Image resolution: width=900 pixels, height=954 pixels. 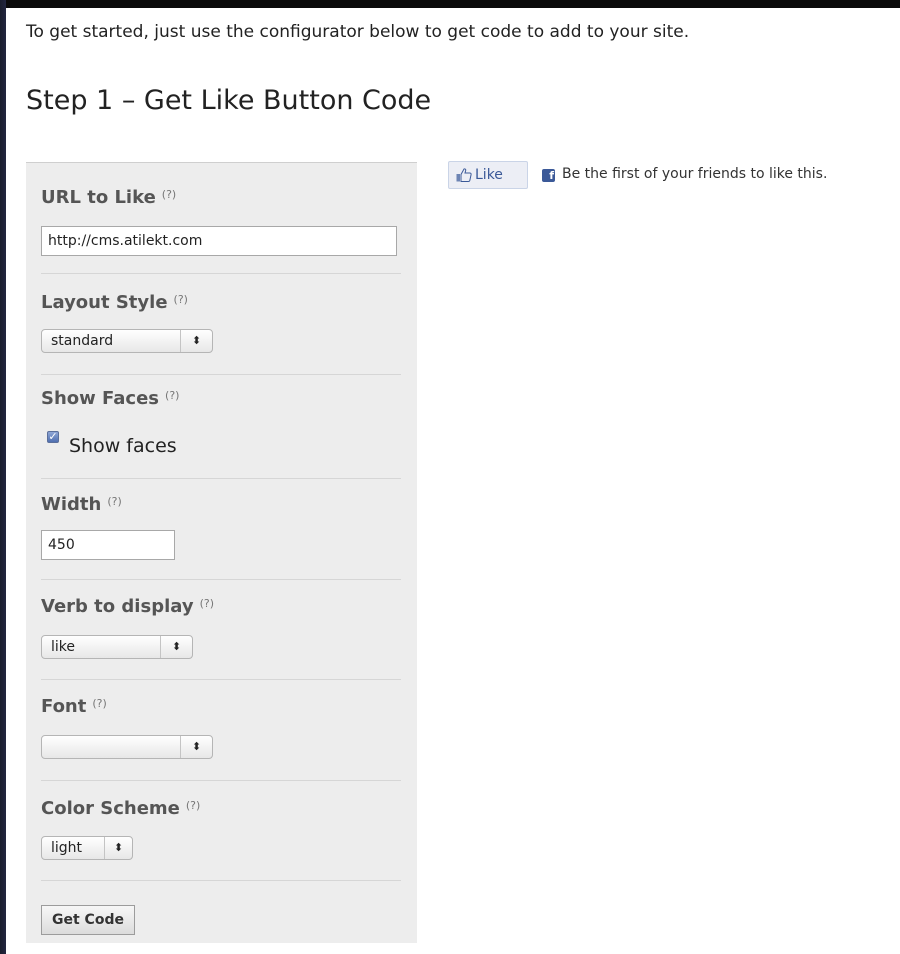 What do you see at coordinates (100, 398) in the screenshot?
I see `faces-label: Show Faces` at bounding box center [100, 398].